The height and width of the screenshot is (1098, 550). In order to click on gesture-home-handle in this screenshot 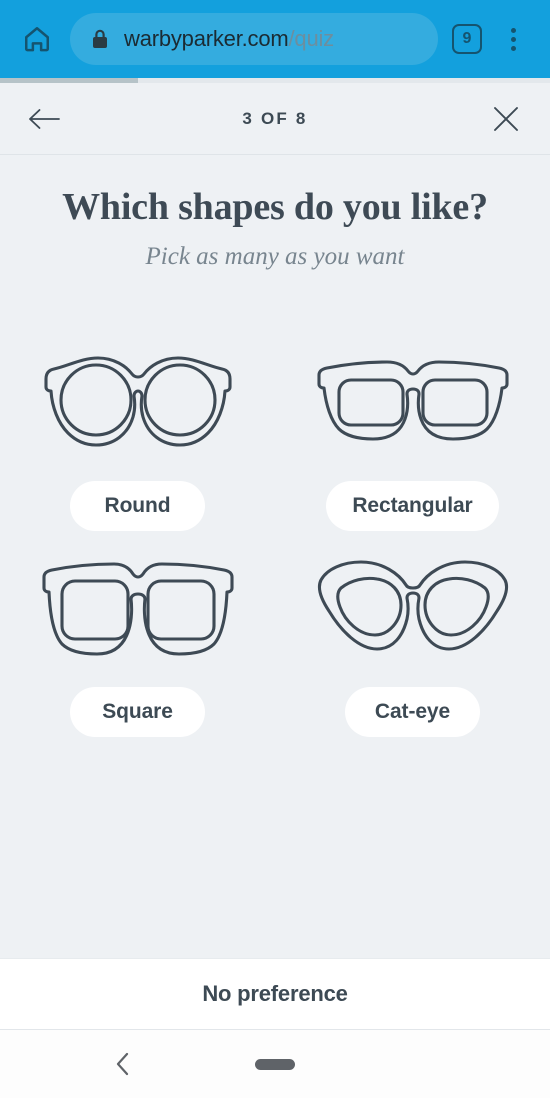, I will do `click(275, 1064)`.